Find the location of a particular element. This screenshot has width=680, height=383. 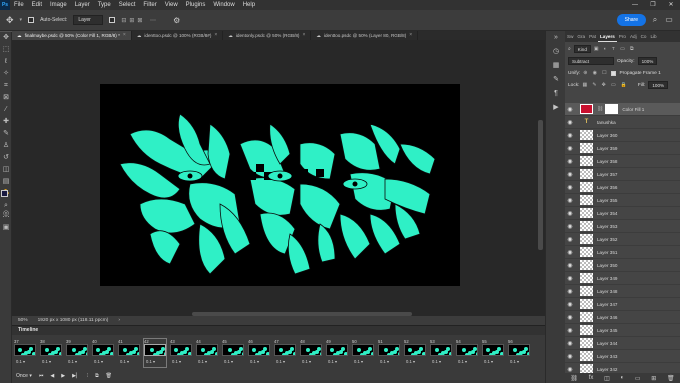

frame-tool-icon: ⊠ is located at coordinates (6, 98).